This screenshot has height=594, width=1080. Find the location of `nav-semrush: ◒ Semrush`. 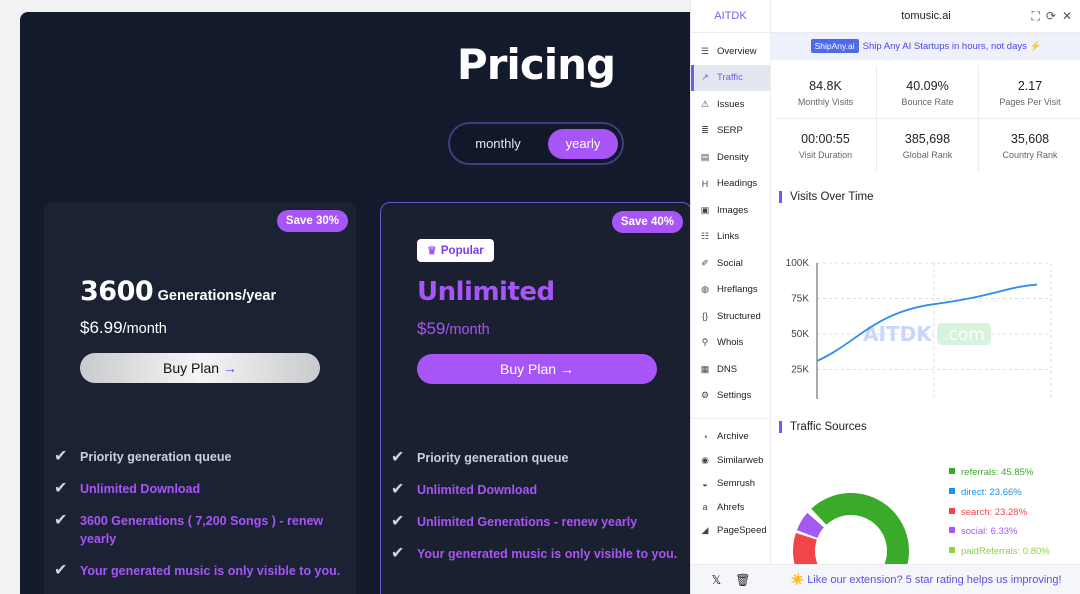

nav-semrush: ◒ Semrush is located at coordinates (730, 484).